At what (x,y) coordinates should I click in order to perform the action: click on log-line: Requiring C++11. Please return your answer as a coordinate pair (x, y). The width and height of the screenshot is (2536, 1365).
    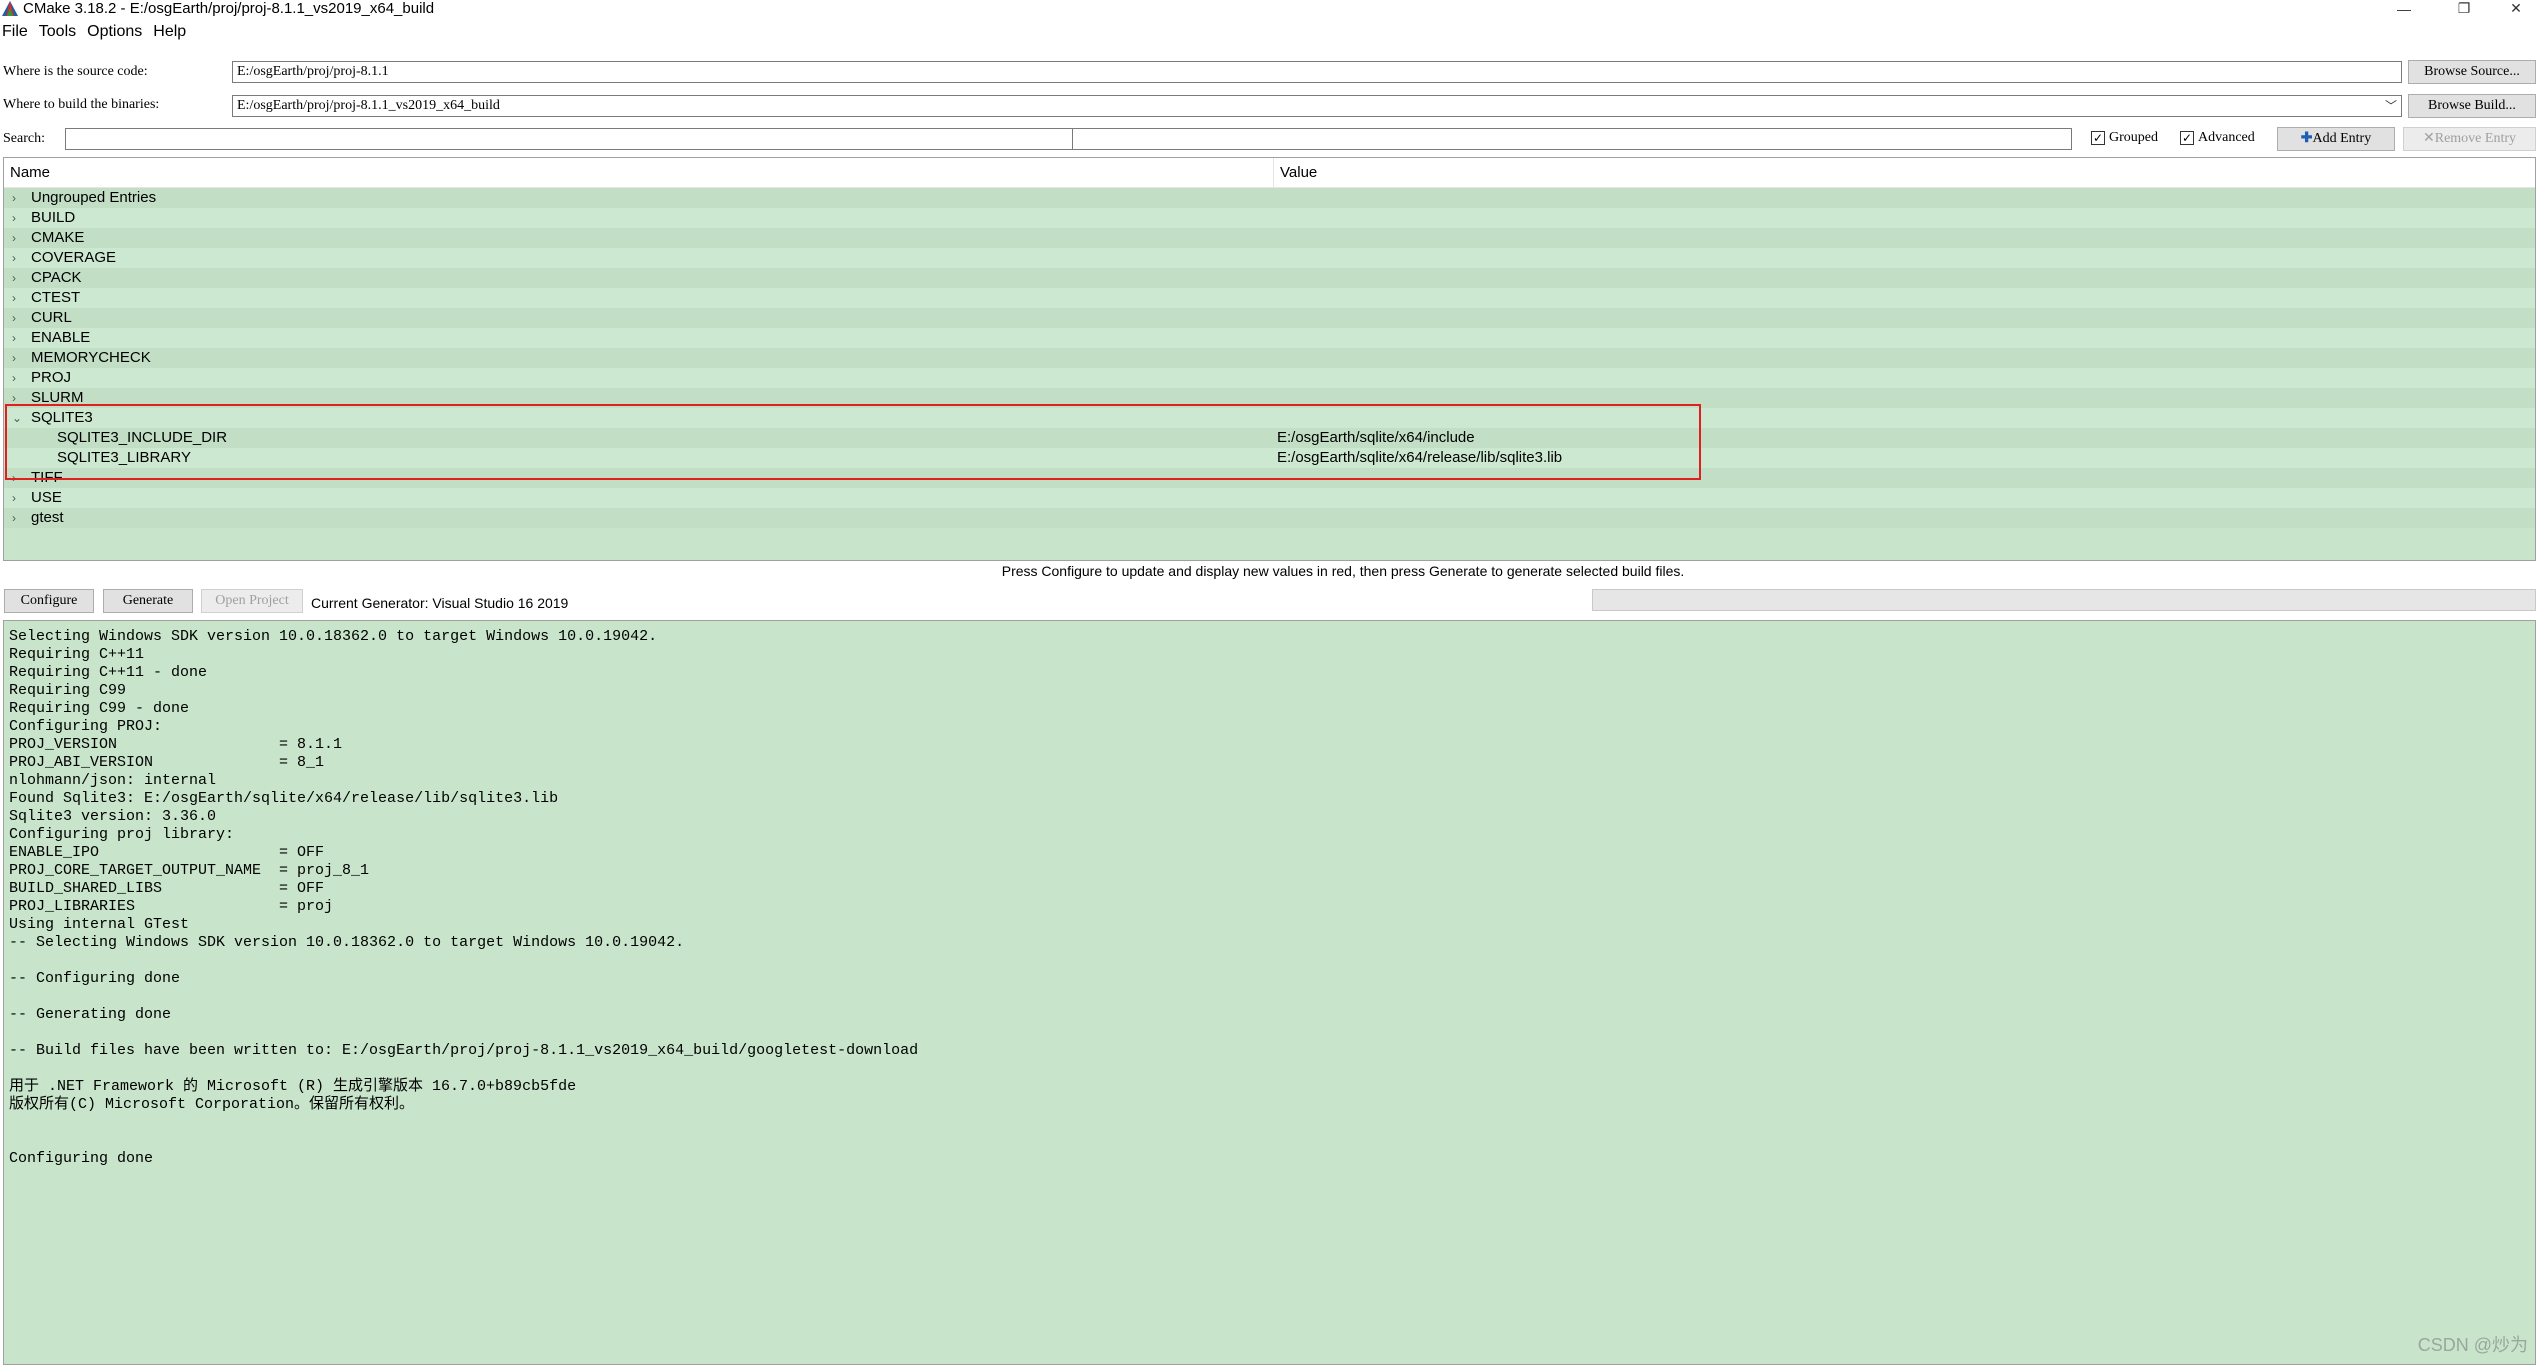
    Looking at the image, I should click on (77, 654).